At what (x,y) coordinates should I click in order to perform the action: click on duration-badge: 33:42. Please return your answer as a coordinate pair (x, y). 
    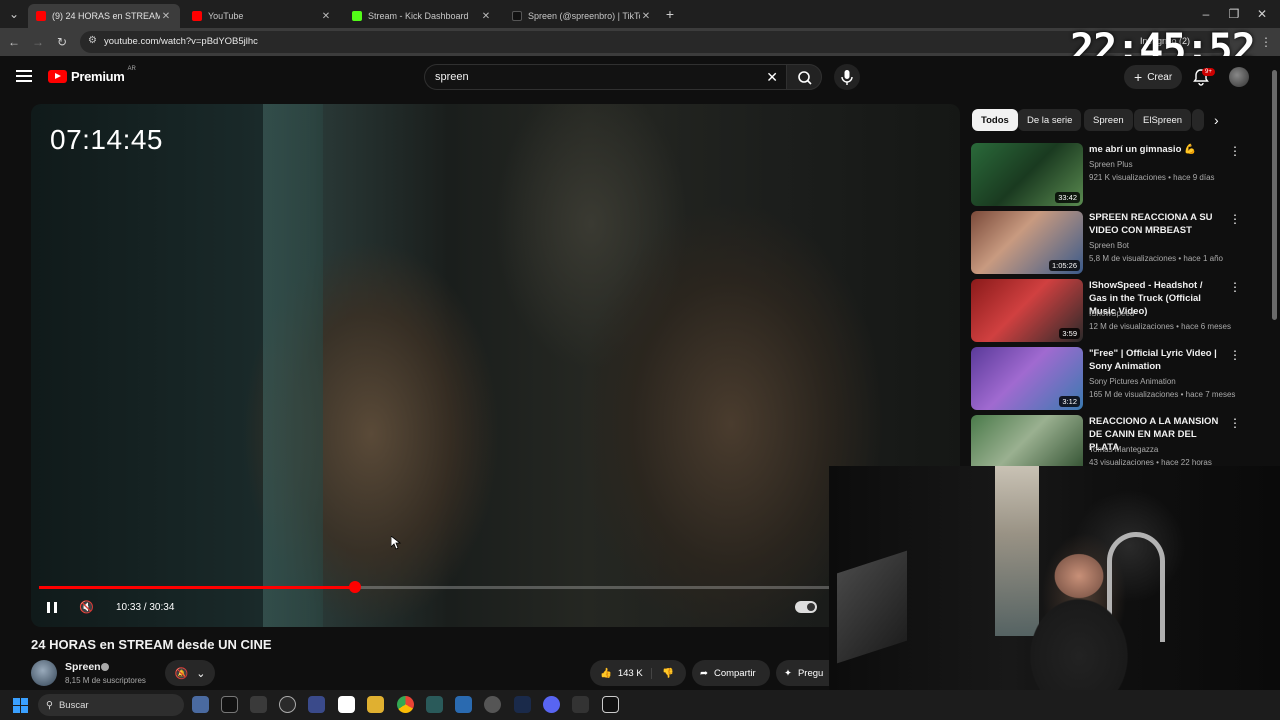
    Looking at the image, I should click on (1067, 197).